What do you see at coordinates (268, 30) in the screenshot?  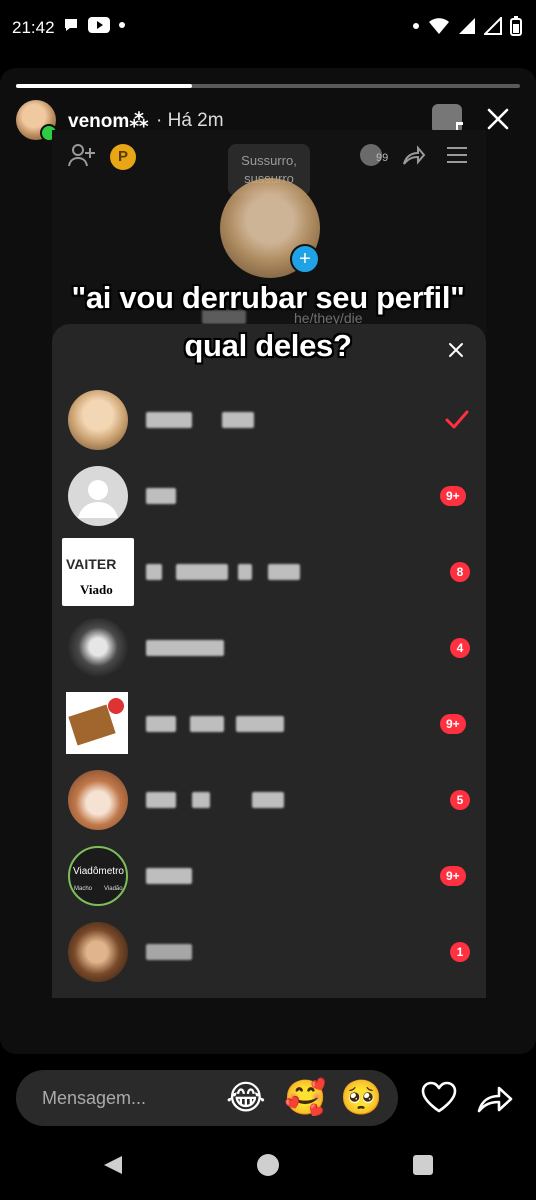 I see `status-bar: 21:42` at bounding box center [268, 30].